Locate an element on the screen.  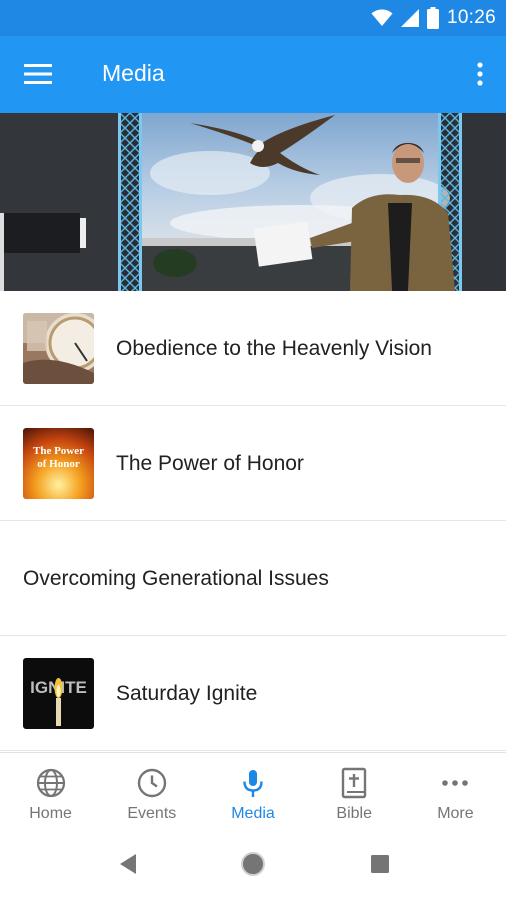
power-of-honor-thumbnail: The Power of Honor is located at coordinates (58, 463).